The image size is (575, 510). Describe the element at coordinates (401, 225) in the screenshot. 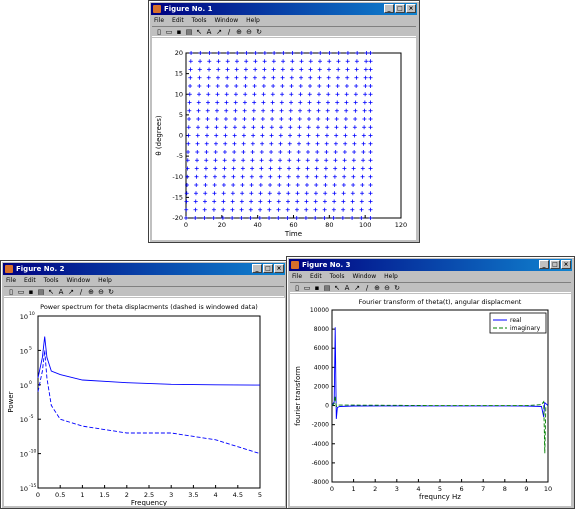

I see `x-tick-label: 120` at that location.